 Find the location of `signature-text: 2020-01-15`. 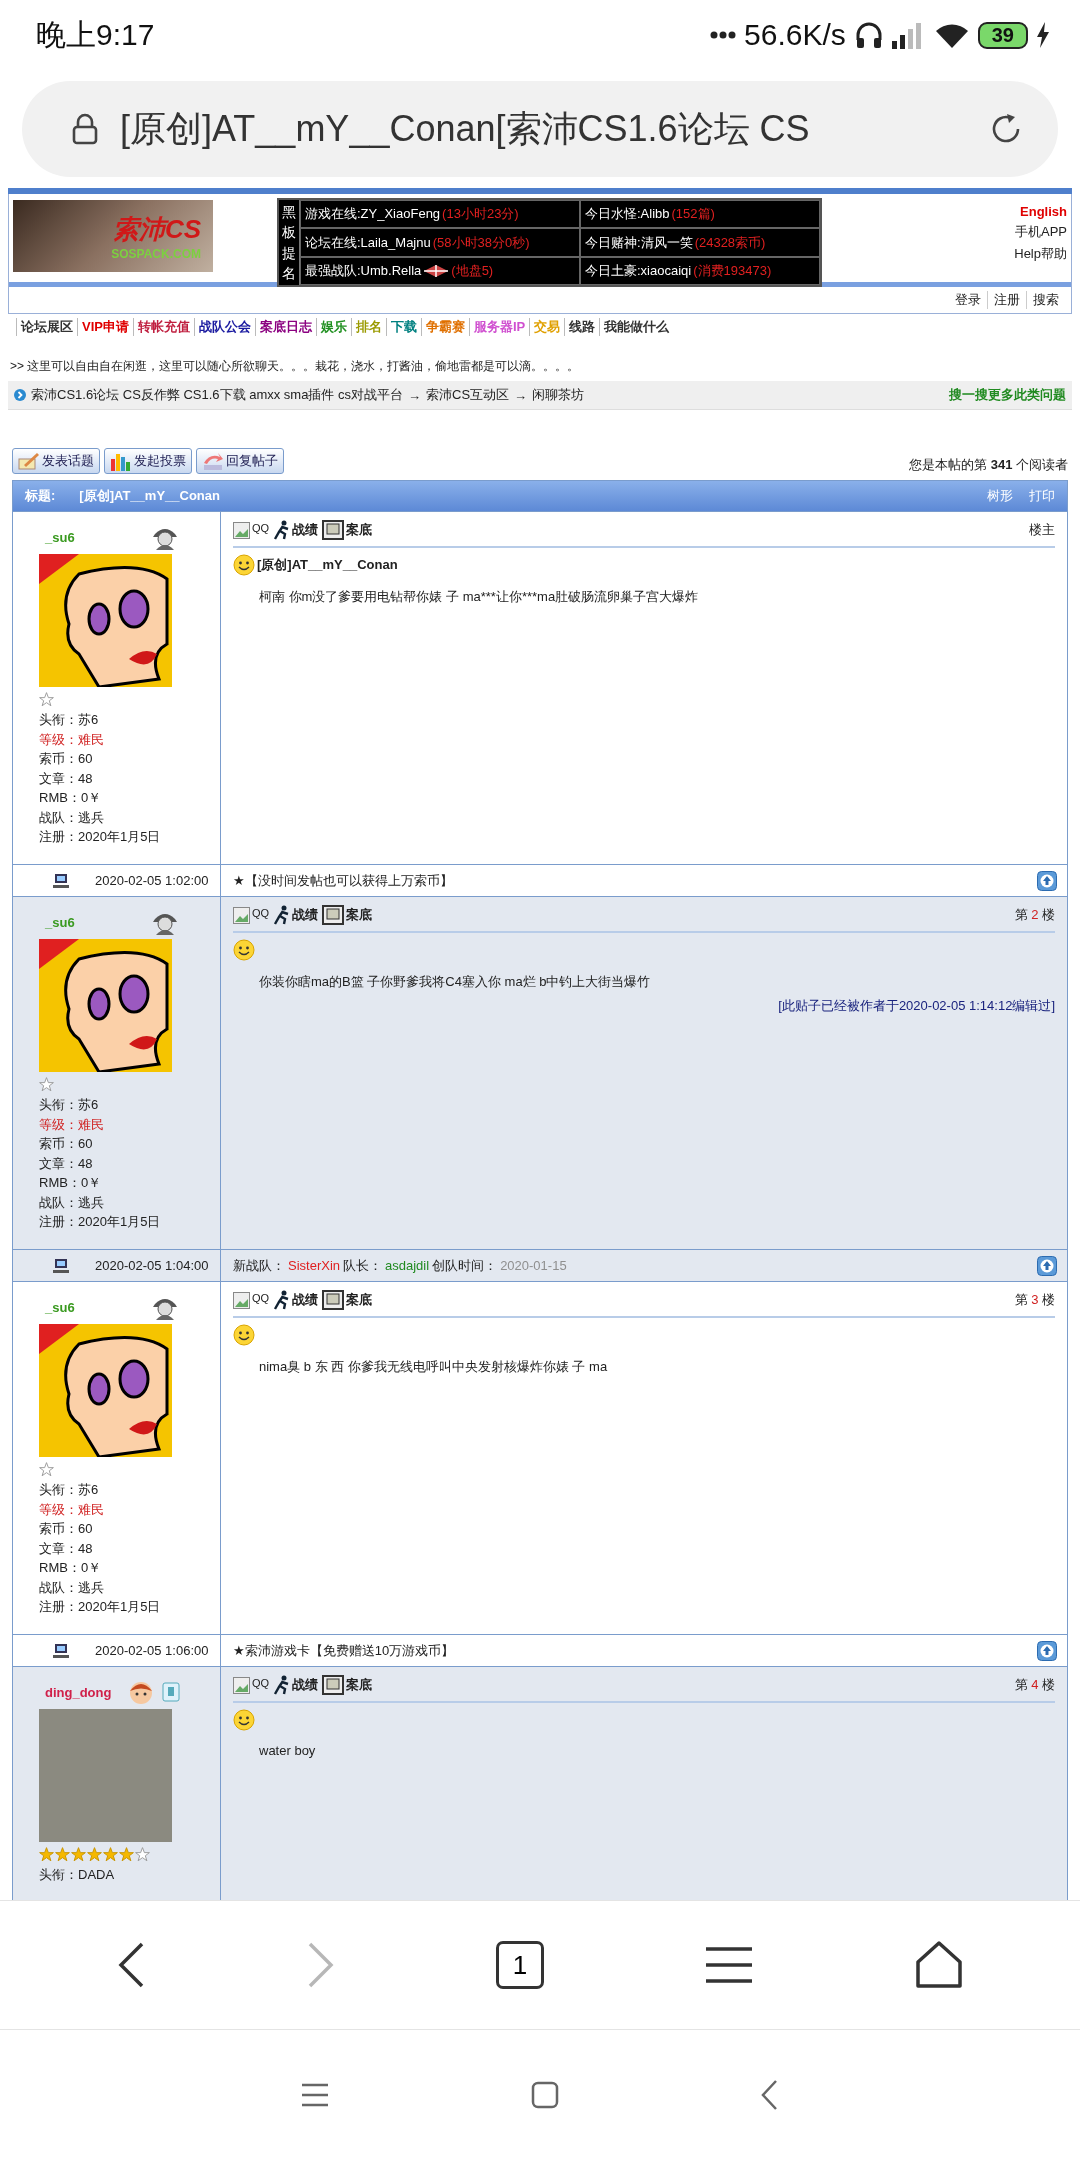

signature-text: 2020-01-15 is located at coordinates (533, 1265).